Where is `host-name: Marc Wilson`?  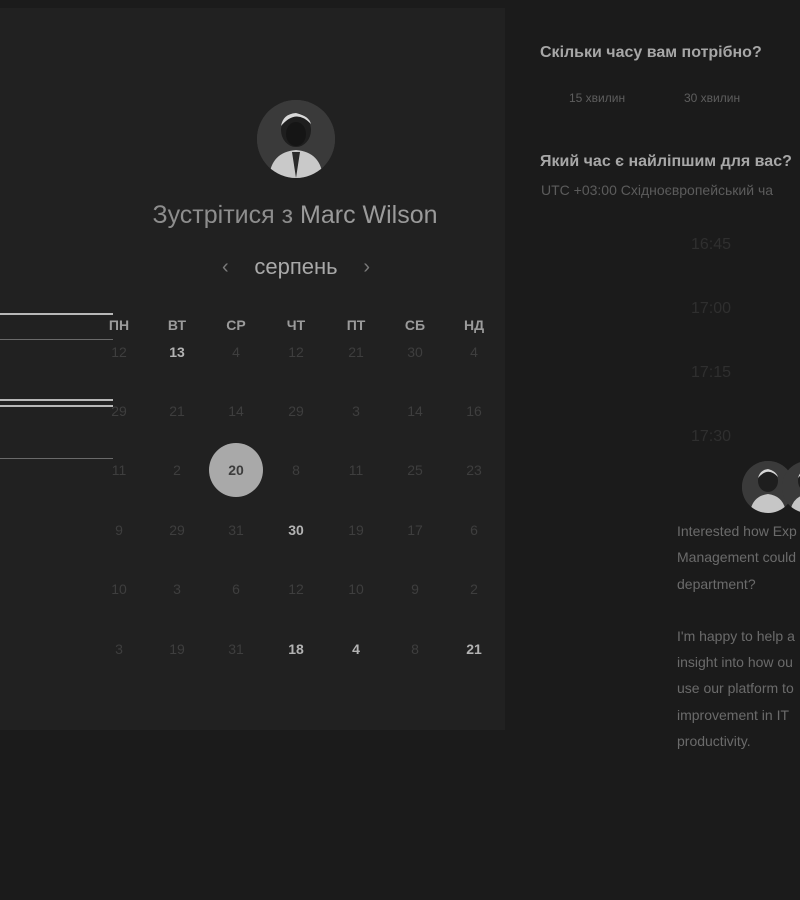
host-name: Marc Wilson is located at coordinates (369, 215).